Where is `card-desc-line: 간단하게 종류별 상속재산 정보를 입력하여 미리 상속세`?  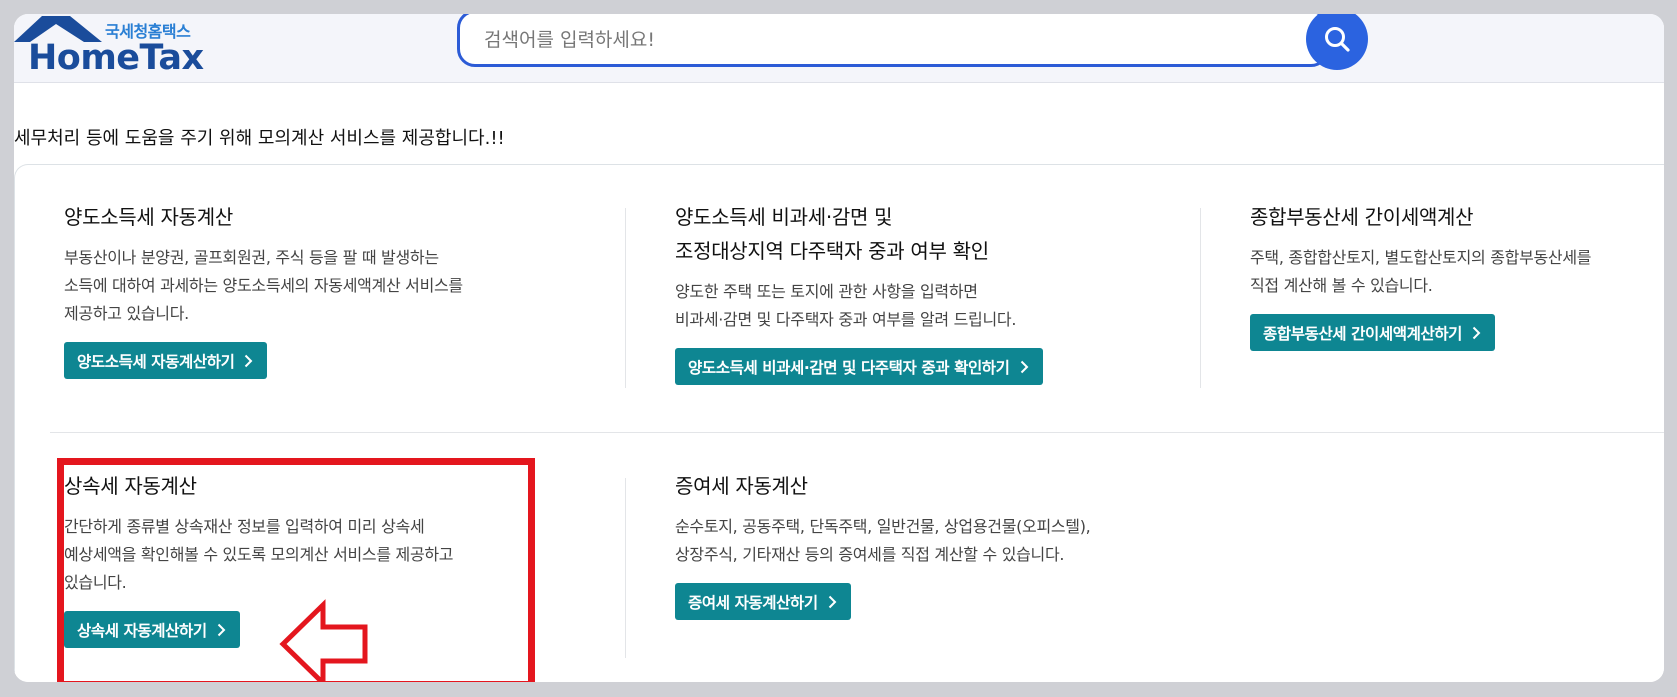
card-desc-line: 간단하게 종류별 상속재산 정보를 입력하여 미리 상속세 is located at coordinates (244, 526).